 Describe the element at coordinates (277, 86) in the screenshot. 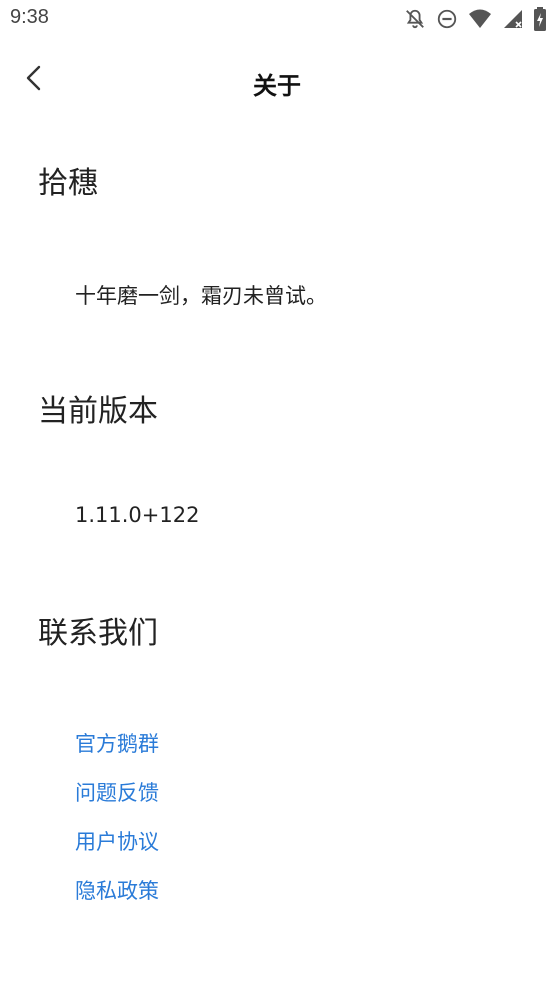

I see `page-title: 关于` at that location.